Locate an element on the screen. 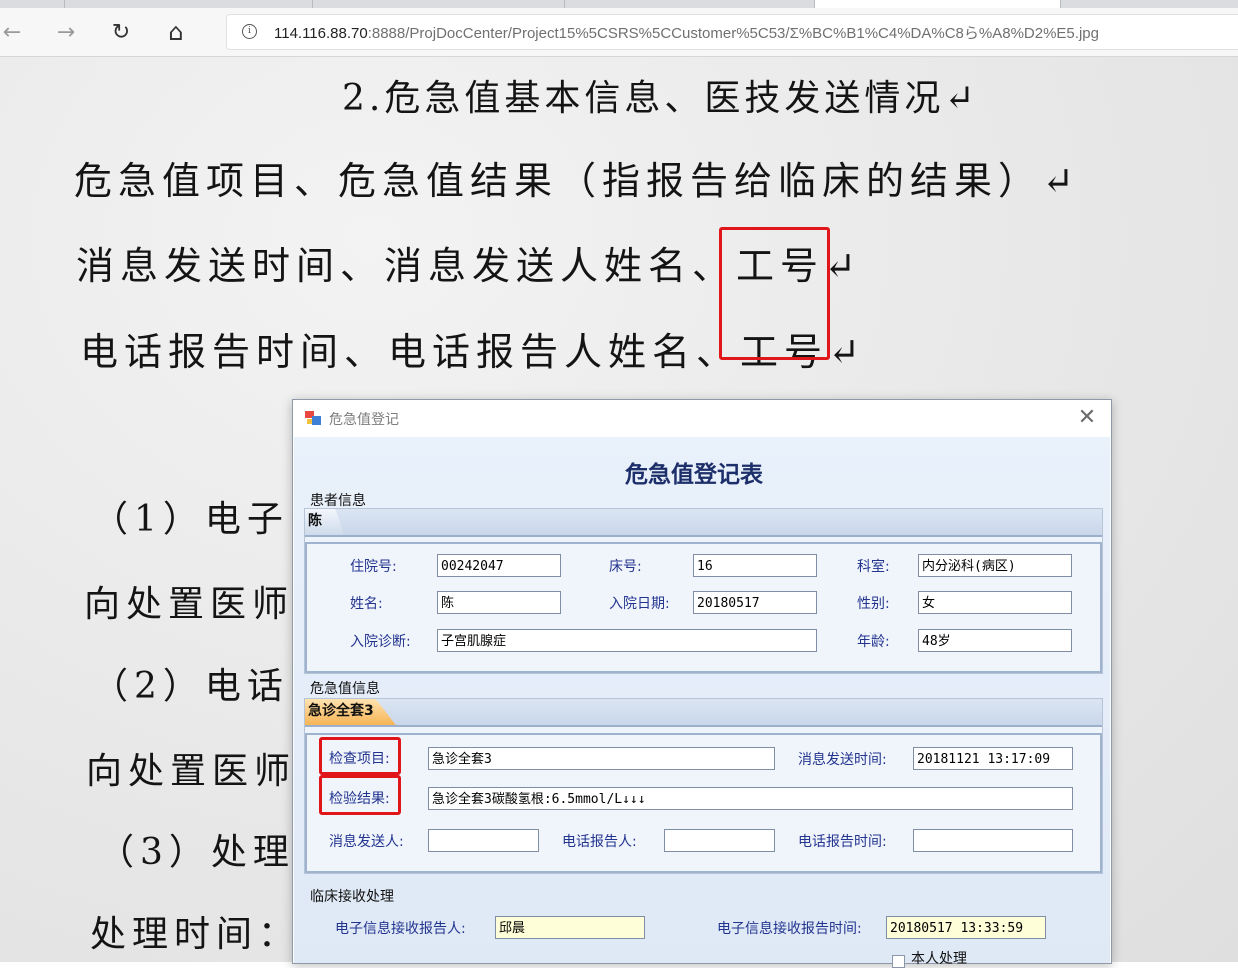  site-info-icon: i is located at coordinates (249, 31).